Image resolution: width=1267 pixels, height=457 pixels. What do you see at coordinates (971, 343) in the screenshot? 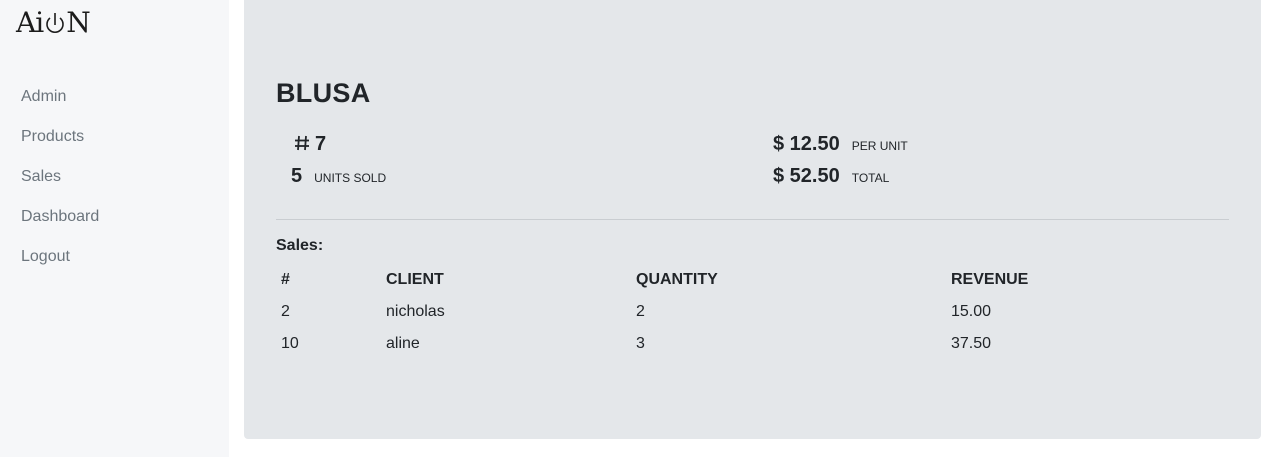
I see `cell-revenue: 37.50` at bounding box center [971, 343].